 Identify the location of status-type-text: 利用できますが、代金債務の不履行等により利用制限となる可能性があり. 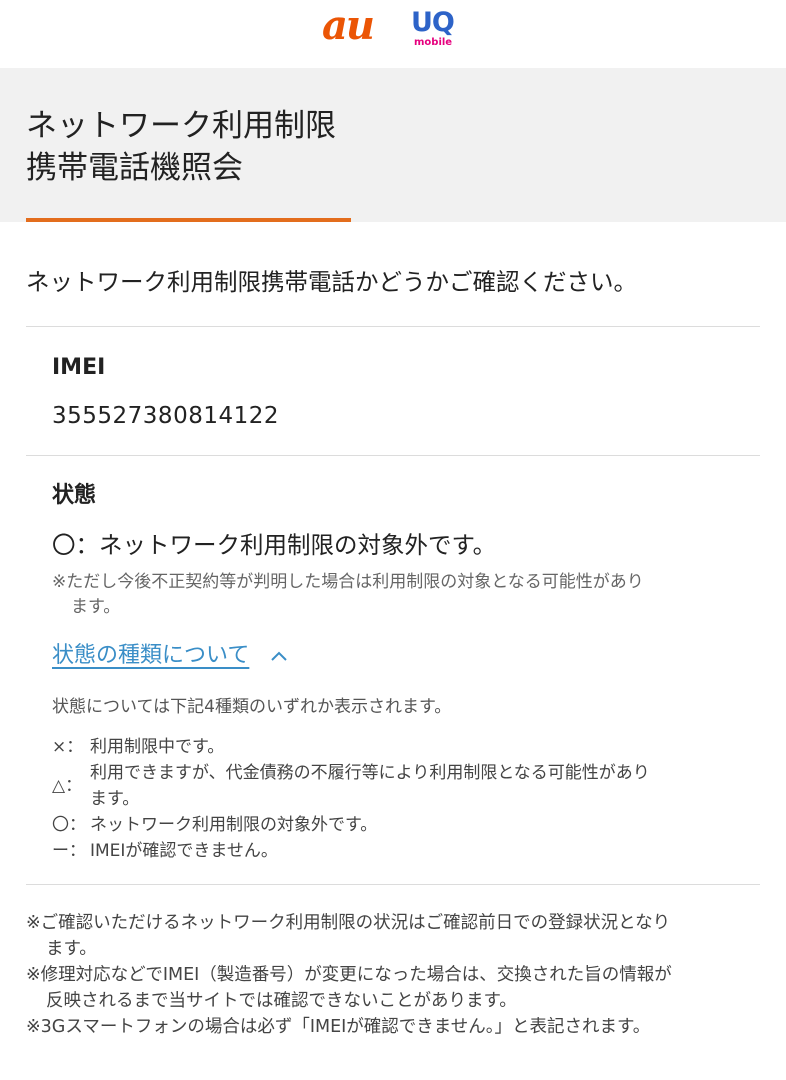
(370, 773).